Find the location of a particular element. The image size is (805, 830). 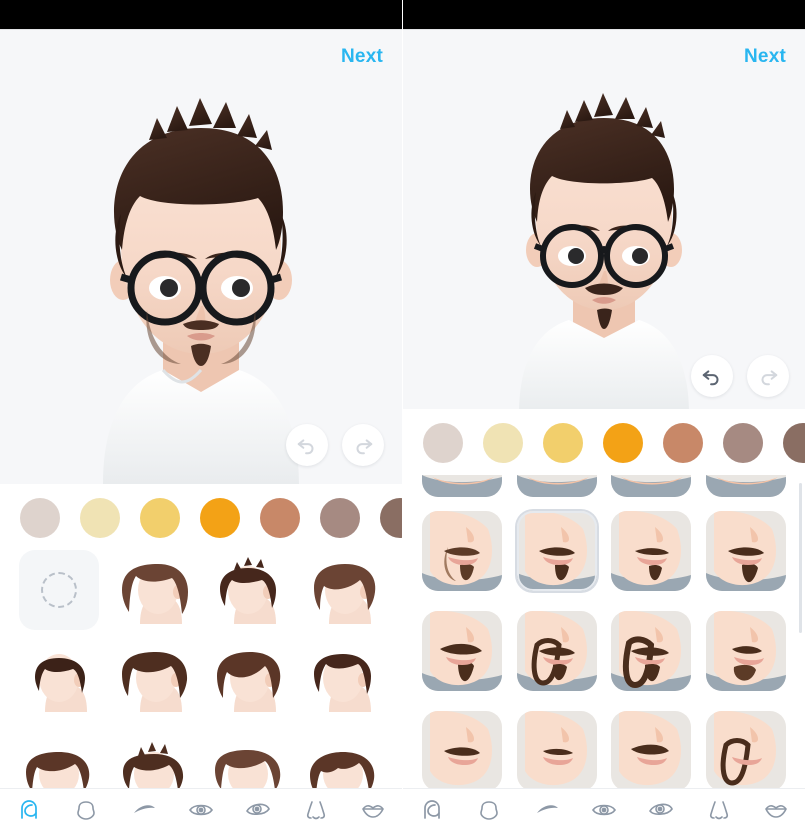

grid-item-beard-goatee-chin-selected is located at coordinates (556, 551).